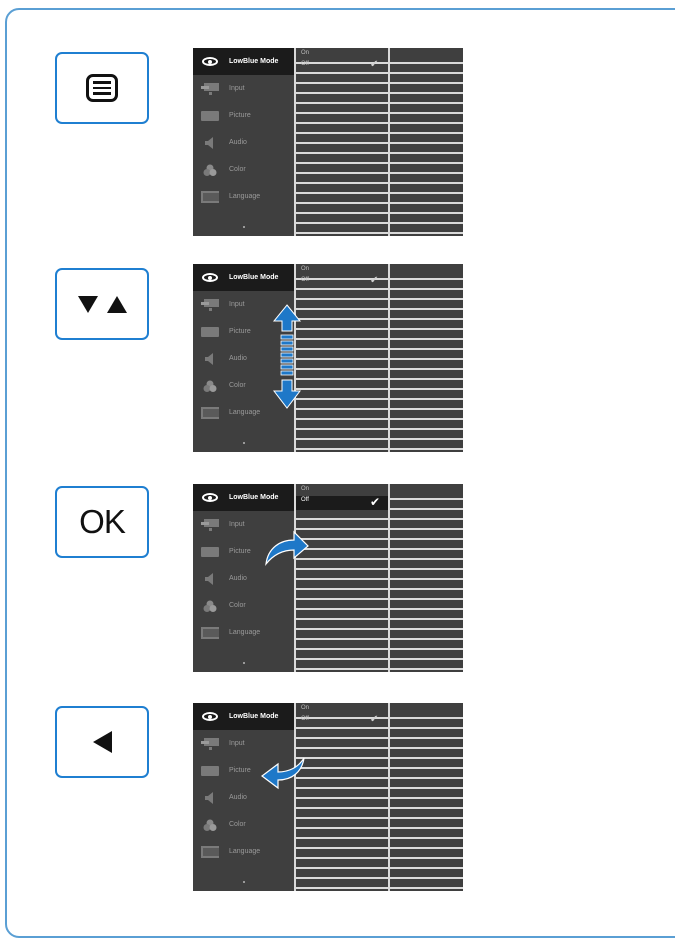  I want to click on down-up-button, so click(102, 304).